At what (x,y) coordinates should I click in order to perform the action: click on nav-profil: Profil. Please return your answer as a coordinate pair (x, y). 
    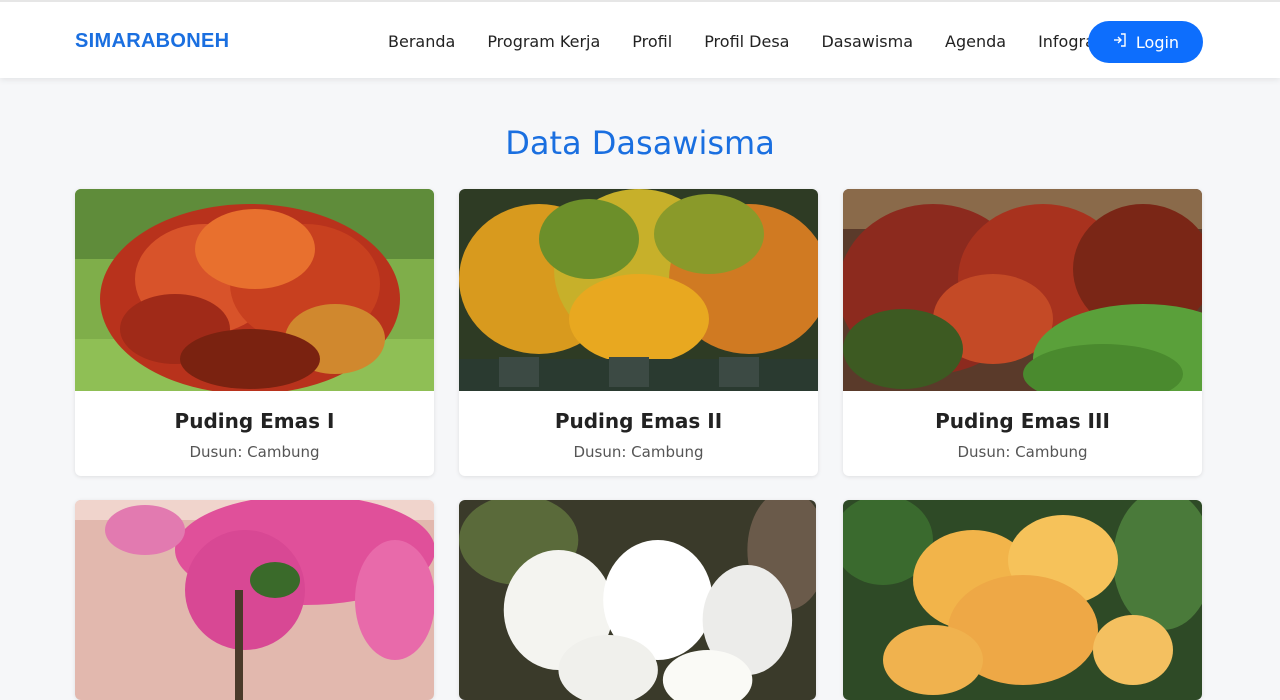
    Looking at the image, I should click on (652, 41).